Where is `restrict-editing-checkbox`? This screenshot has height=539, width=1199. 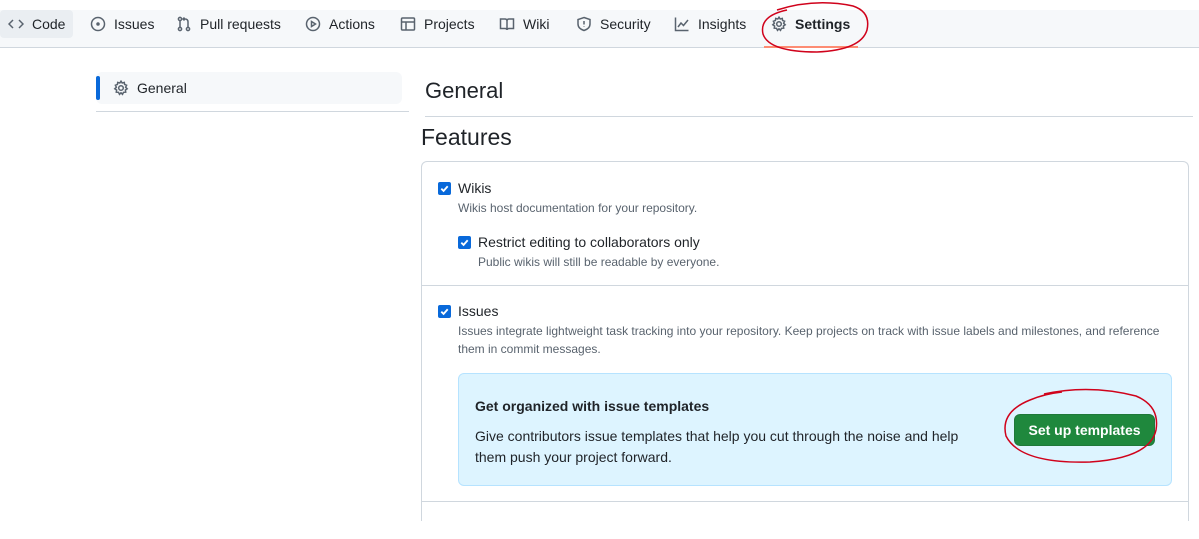 restrict-editing-checkbox is located at coordinates (464, 242).